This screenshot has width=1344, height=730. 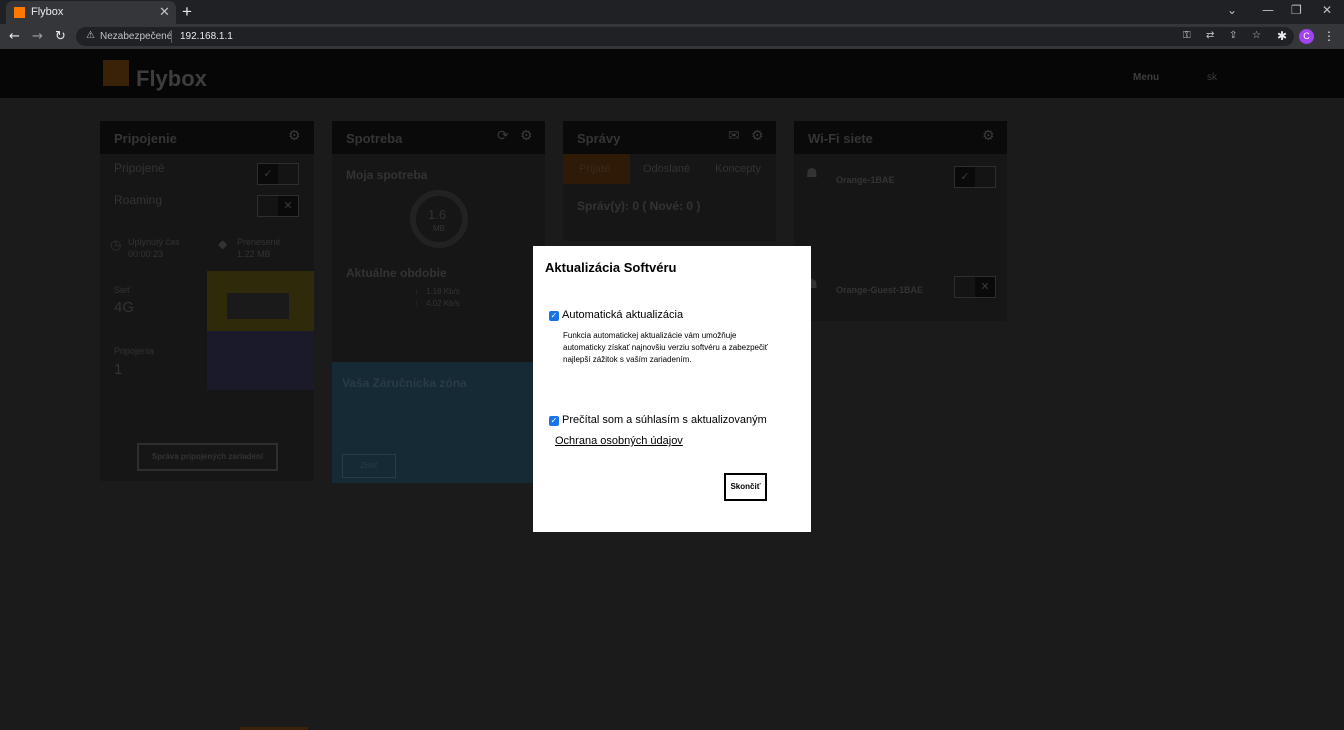 I want to click on router-image, so click(x=260, y=301).